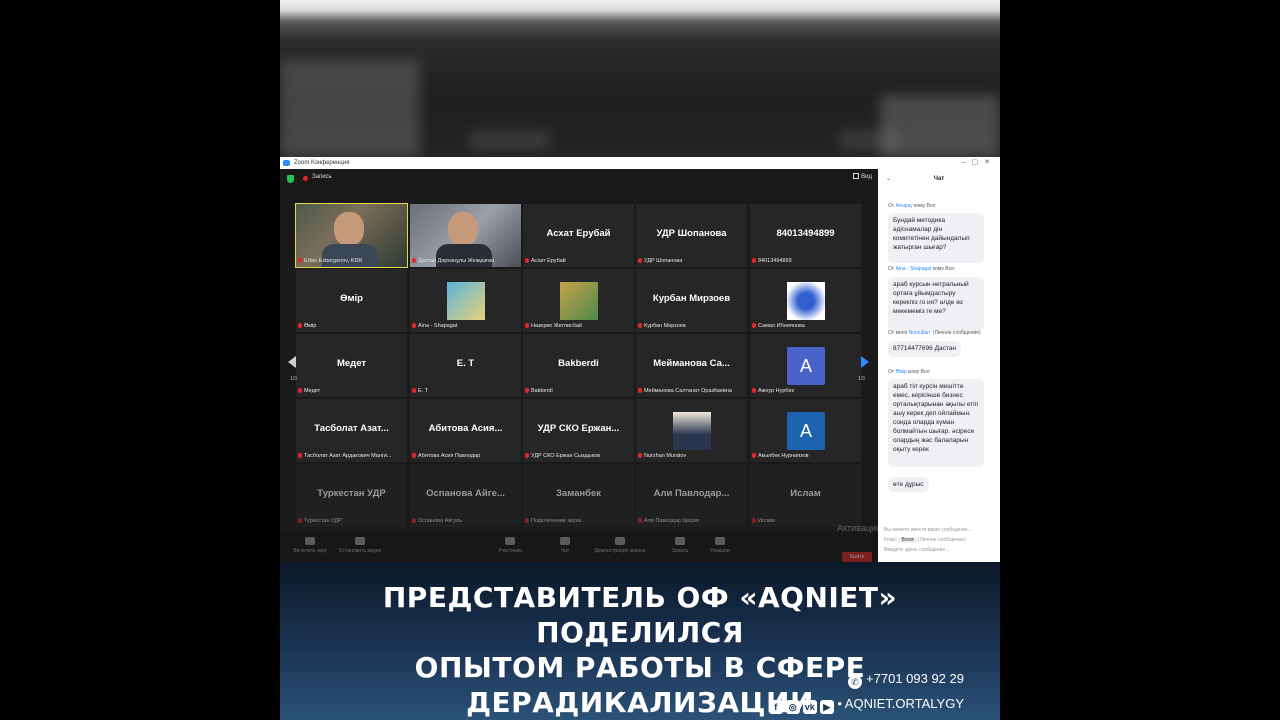  What do you see at coordinates (907, 540) in the screenshot?
I see `recipient-select: Всем` at bounding box center [907, 540].